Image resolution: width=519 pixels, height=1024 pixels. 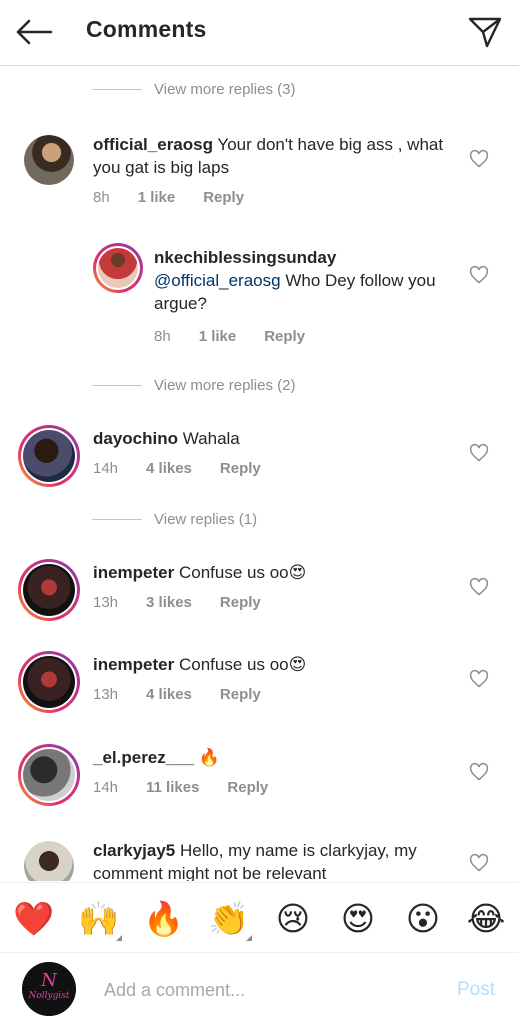 I want to click on emoji-clap-button: 👏, so click(x=230, y=920).